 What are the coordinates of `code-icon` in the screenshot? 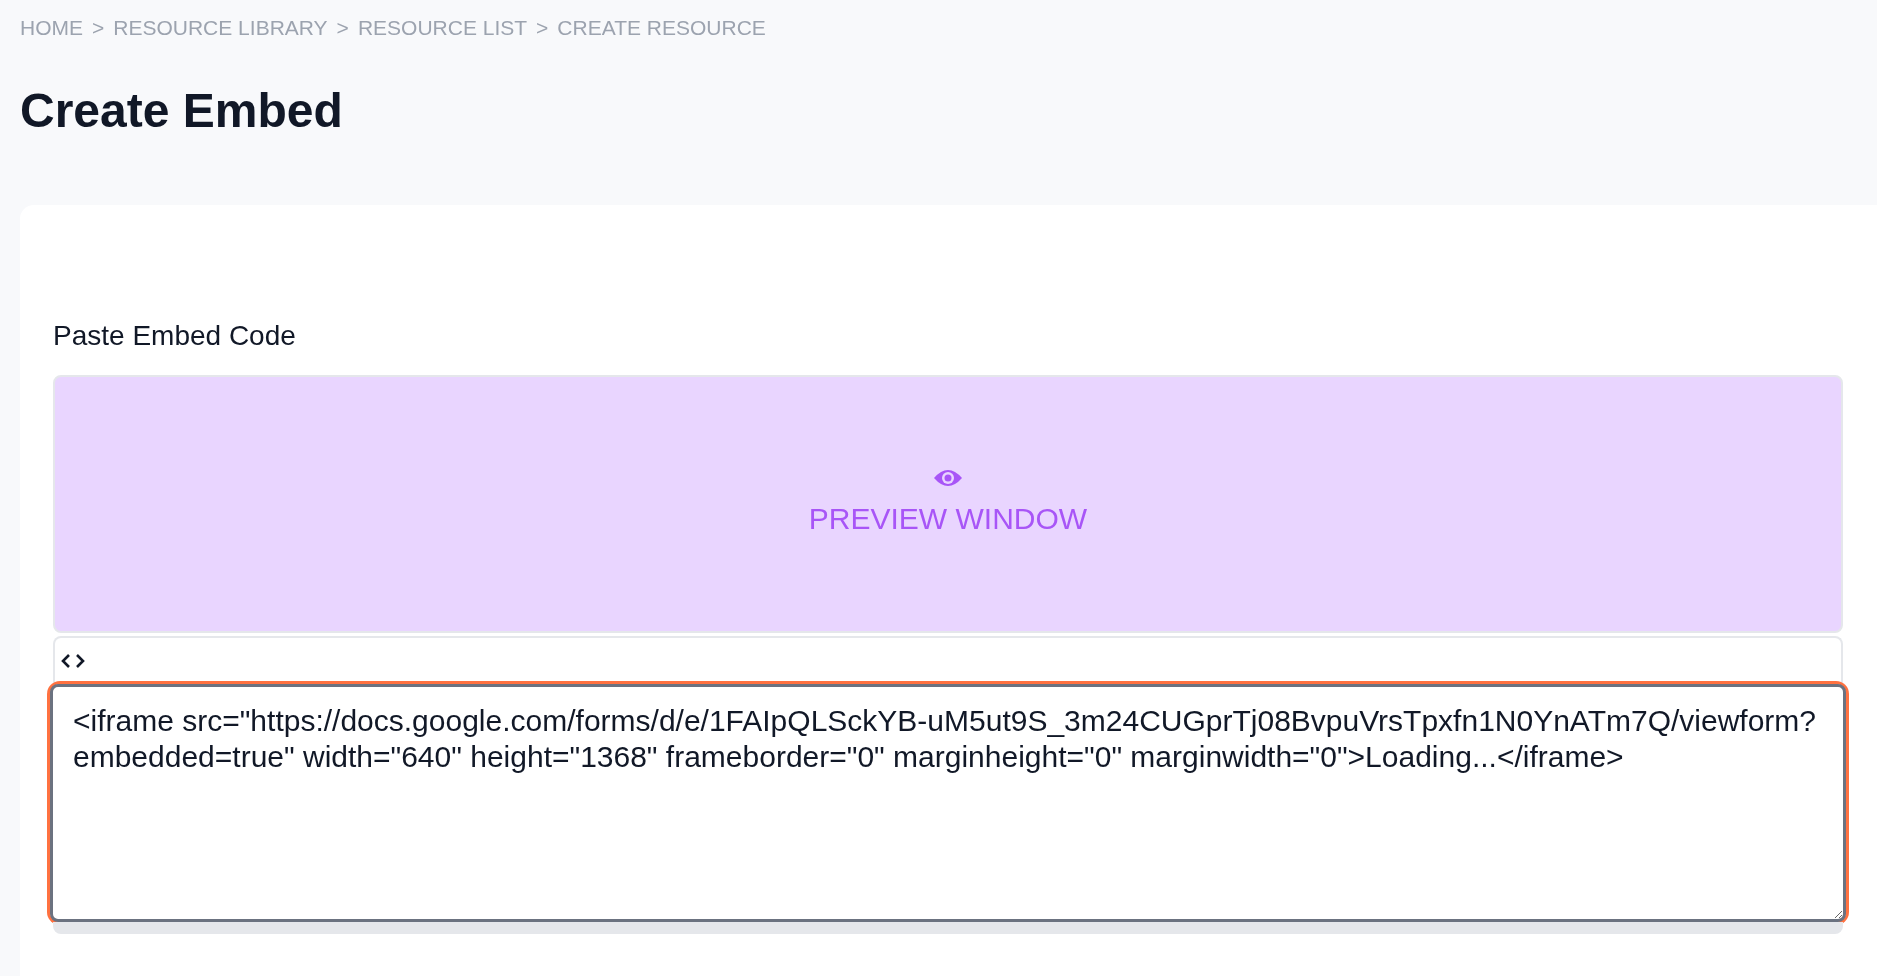 It's located at (73, 660).